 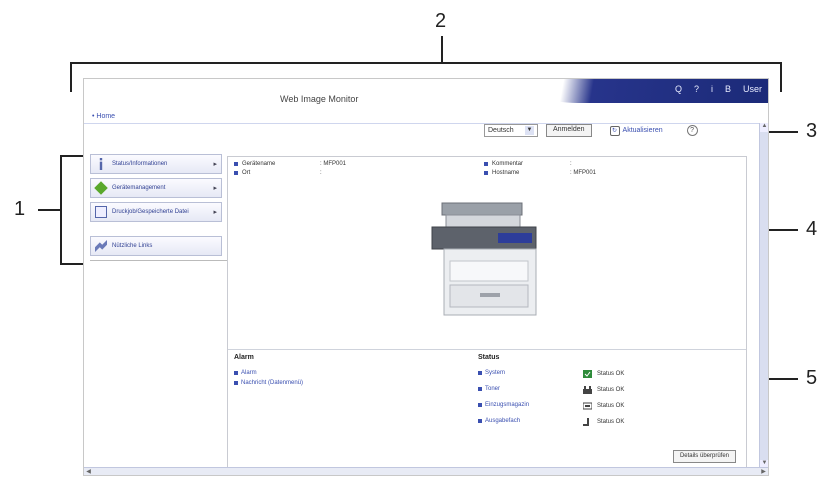 I want to click on callout-4-number: 4, so click(x=812, y=229).